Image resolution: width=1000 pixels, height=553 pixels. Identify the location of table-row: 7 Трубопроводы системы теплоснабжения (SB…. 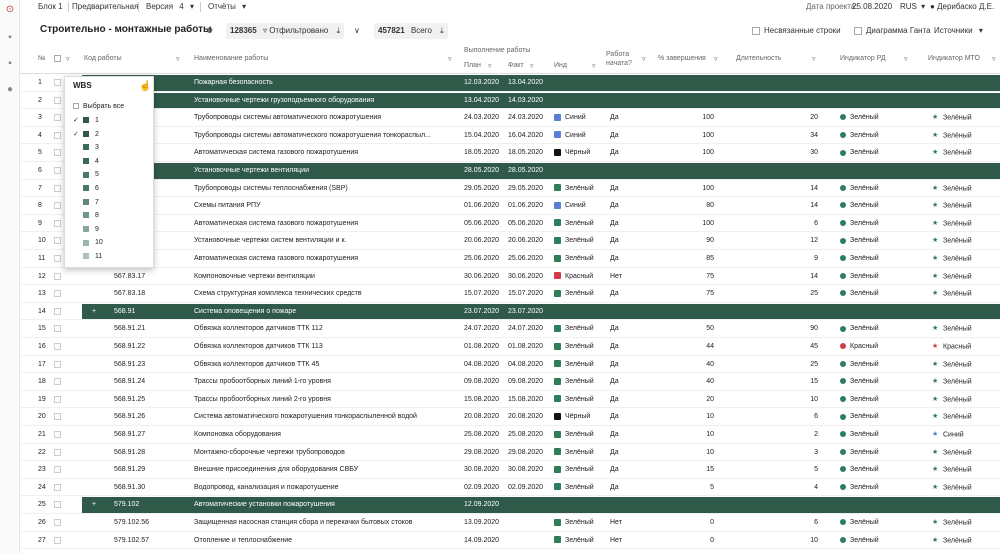
(510, 189).